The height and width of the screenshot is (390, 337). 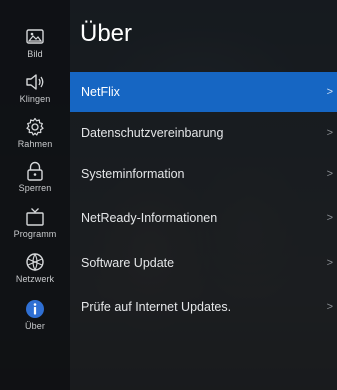 I want to click on menu-item-label: NetReady-Informationen, so click(x=149, y=218).